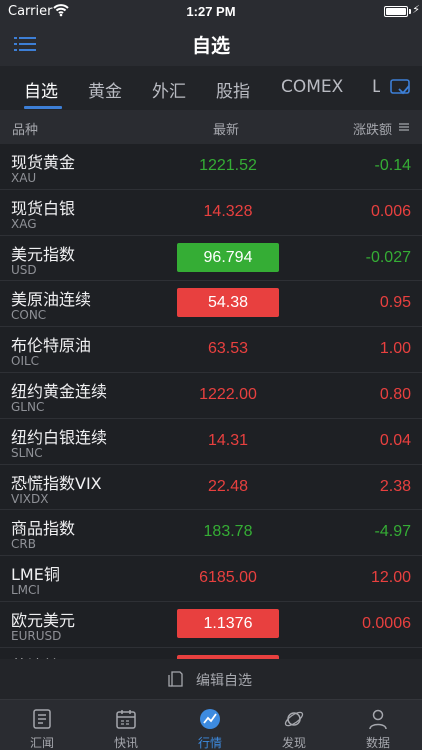 The image size is (422, 750). Describe the element at coordinates (126, 719) in the screenshot. I see `calendar-icon` at that location.